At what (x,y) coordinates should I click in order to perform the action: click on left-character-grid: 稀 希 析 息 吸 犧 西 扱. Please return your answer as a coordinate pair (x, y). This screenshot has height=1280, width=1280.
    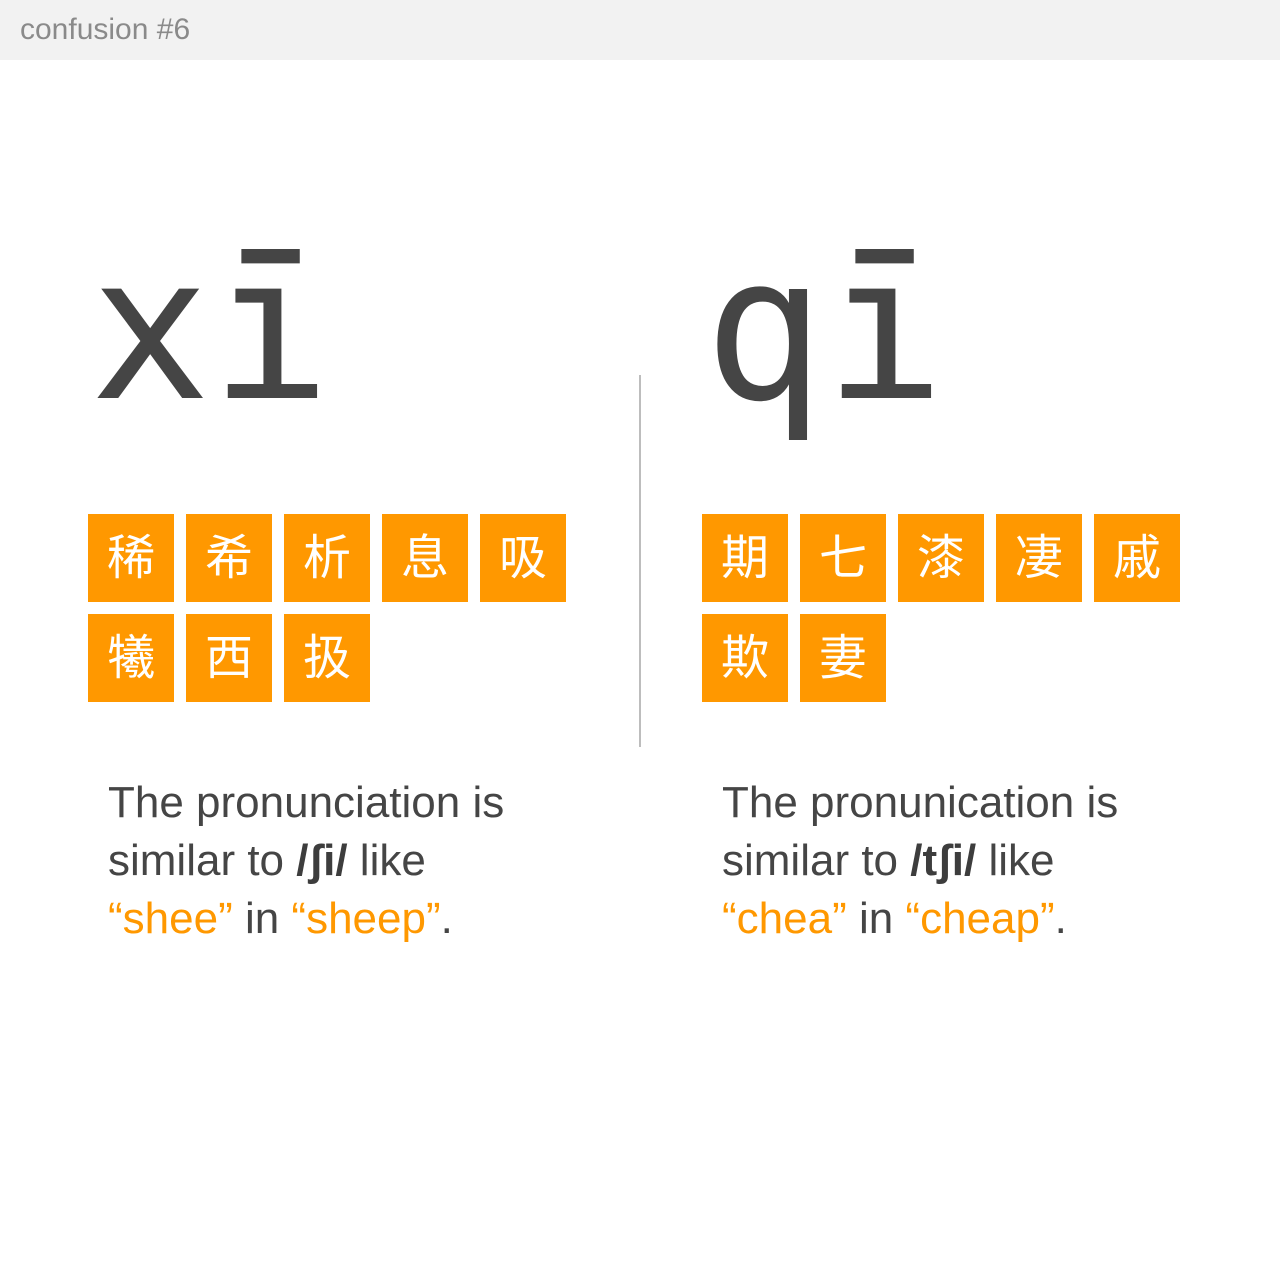
    Looking at the image, I should click on (328, 608).